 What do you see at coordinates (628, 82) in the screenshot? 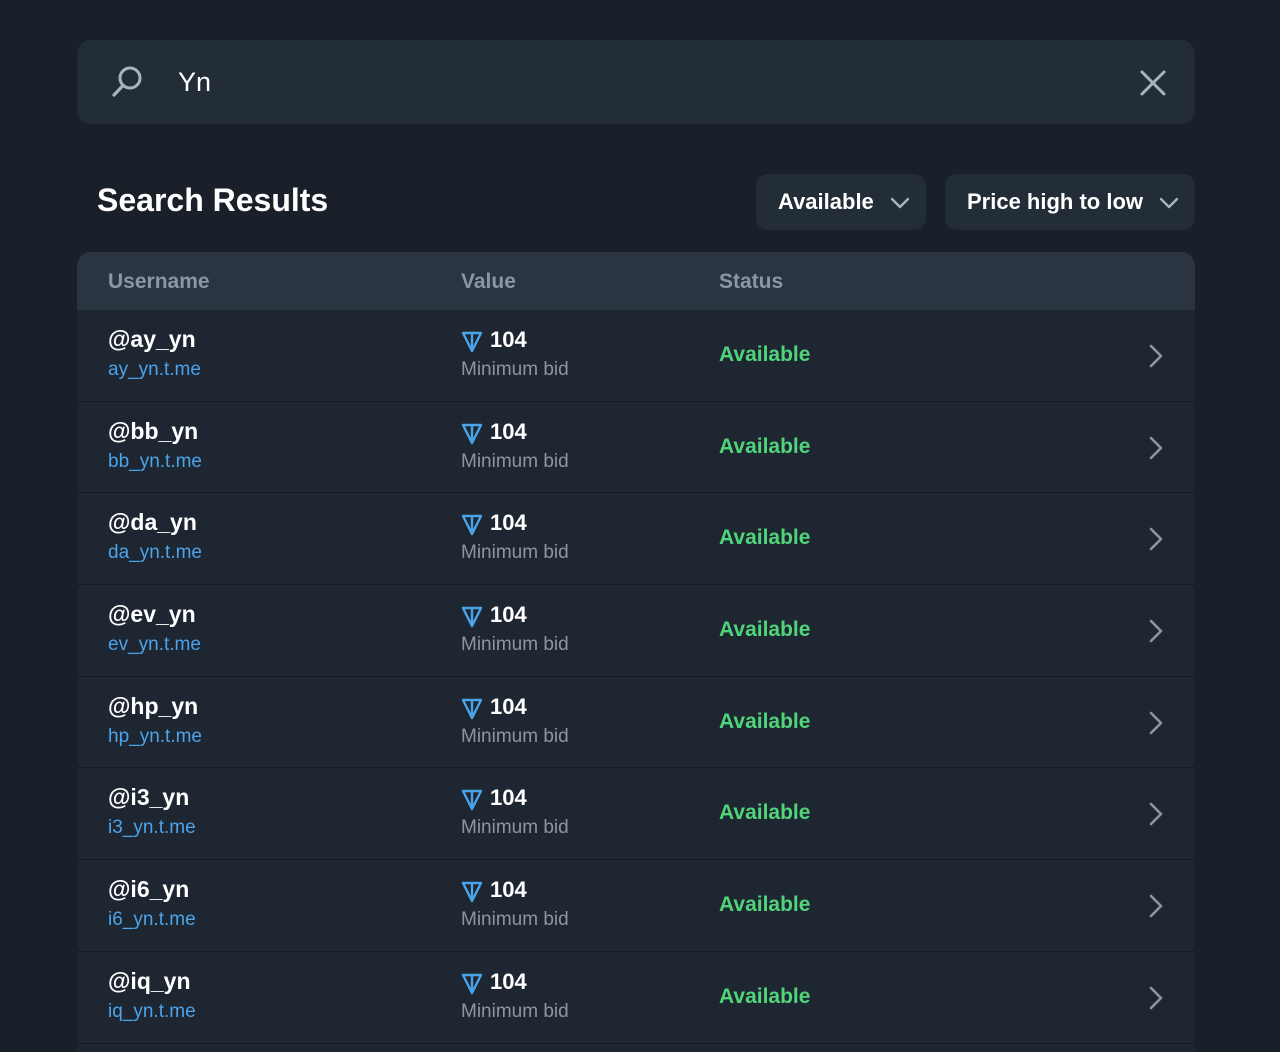
I see `search-input` at bounding box center [628, 82].